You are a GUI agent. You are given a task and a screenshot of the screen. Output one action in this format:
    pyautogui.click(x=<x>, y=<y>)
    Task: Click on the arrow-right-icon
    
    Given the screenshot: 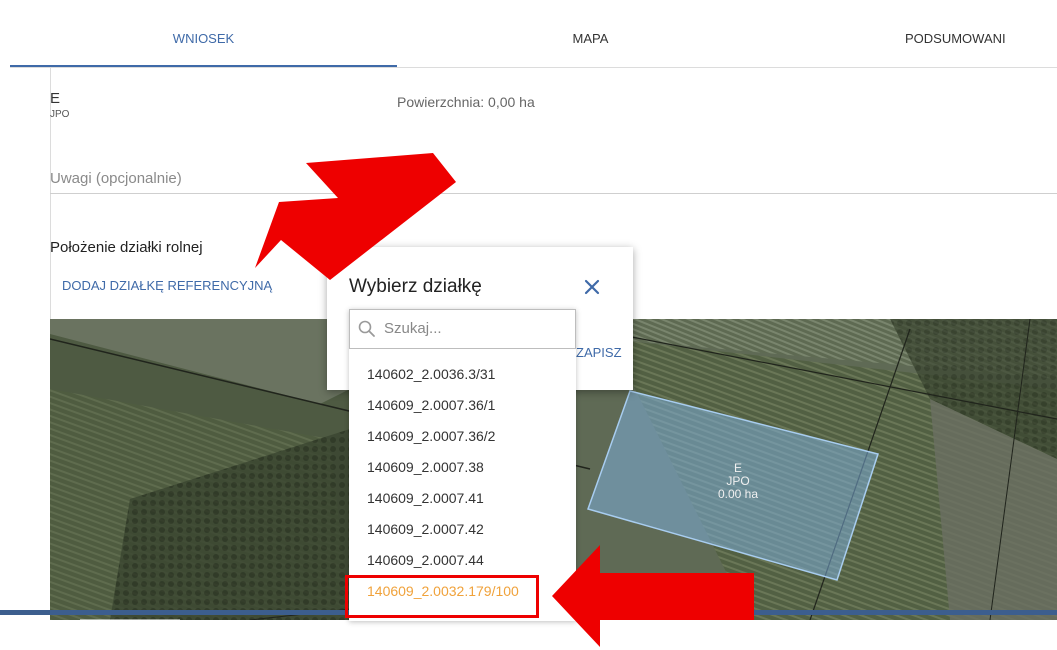 What is the action you would take?
    pyautogui.click(x=653, y=596)
    